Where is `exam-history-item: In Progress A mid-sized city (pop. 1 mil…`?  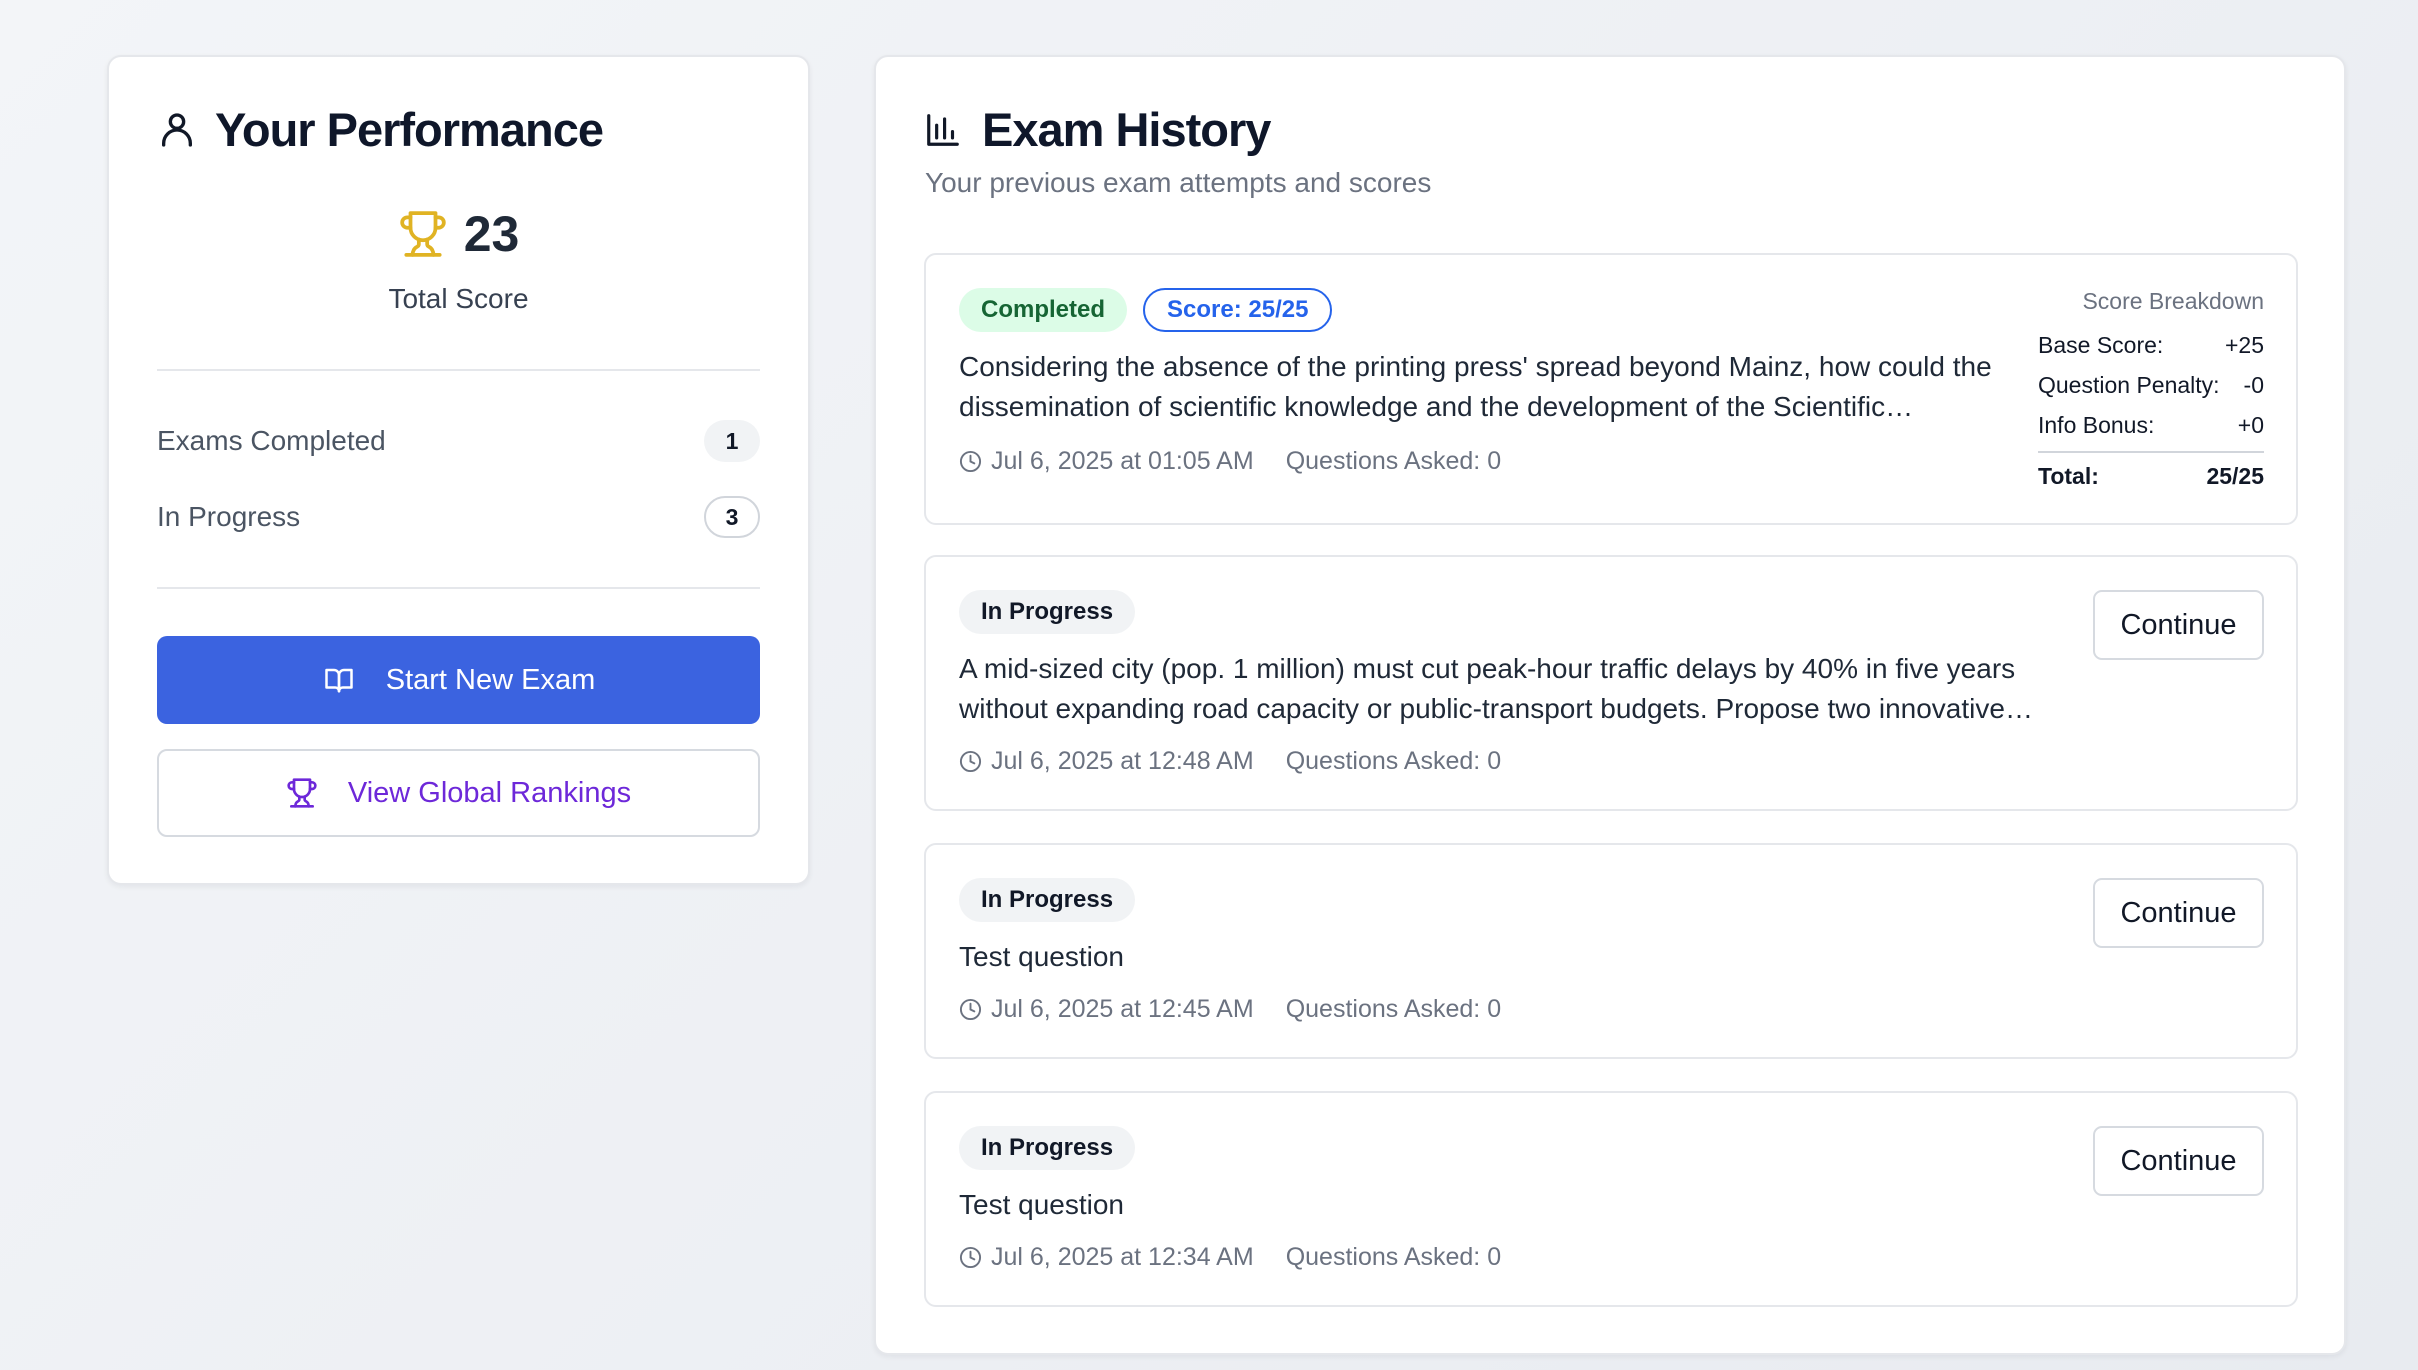 exam-history-item: In Progress A mid-sized city (pop. 1 mil… is located at coordinates (1611, 683).